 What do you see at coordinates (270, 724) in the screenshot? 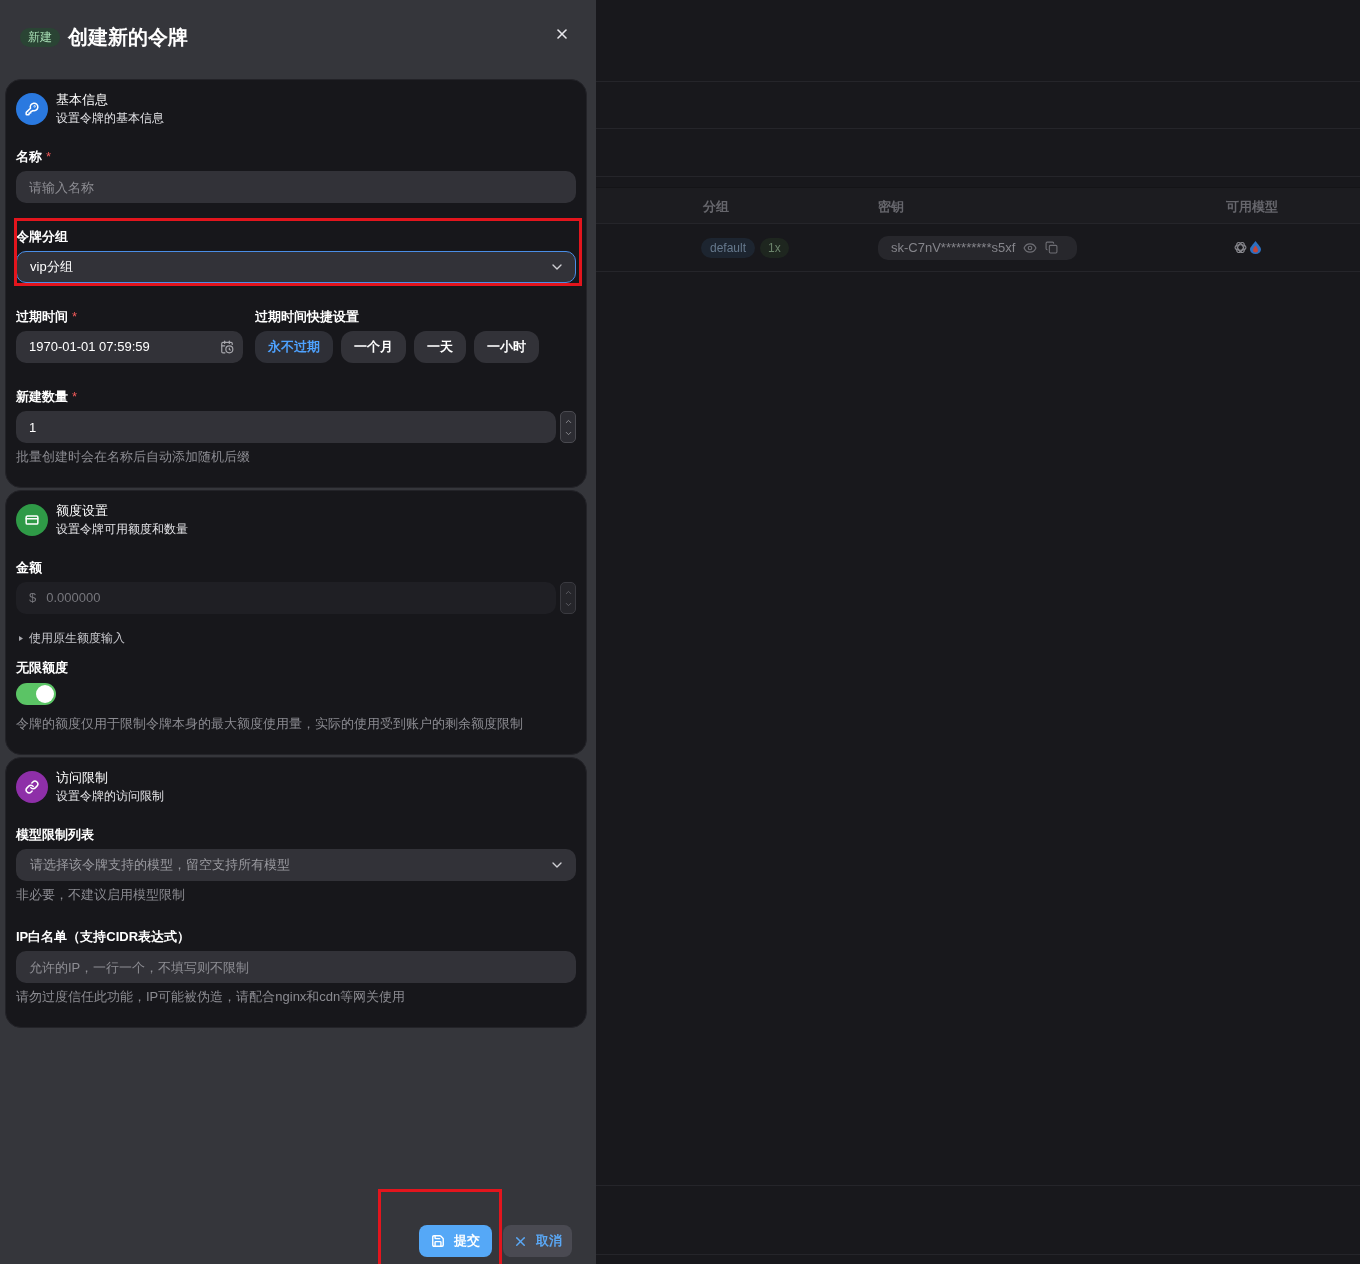
I see `help-text: 令牌的额度仅用于限制令牌本身的最大额度使用量，实际的使用受到账户的剩余额度限制` at bounding box center [270, 724].